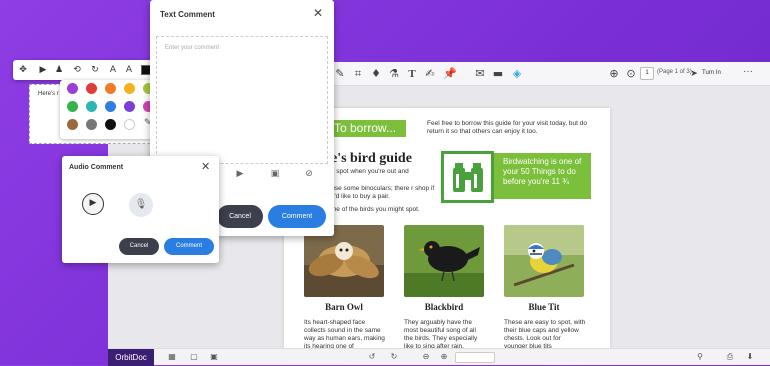  I want to click on redo-icon: ↻, so click(394, 357).